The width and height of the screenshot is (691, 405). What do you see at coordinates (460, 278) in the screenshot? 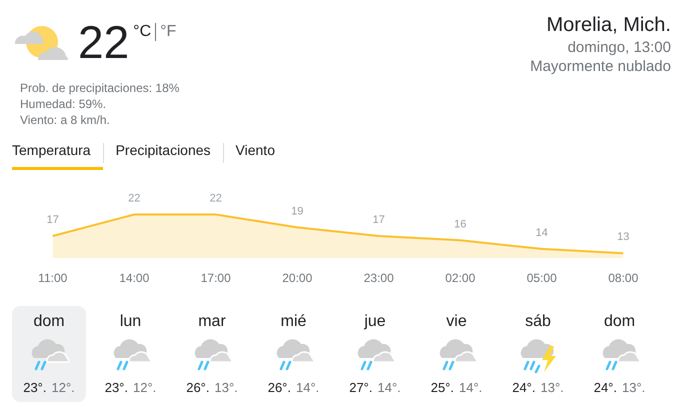
I see `time-label: 02:00` at bounding box center [460, 278].